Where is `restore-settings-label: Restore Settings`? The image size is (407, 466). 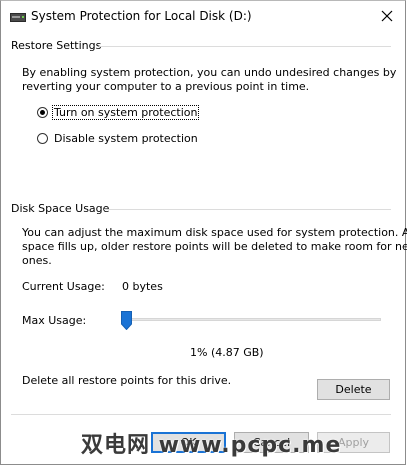 restore-settings-label: Restore Settings is located at coordinates (56, 45).